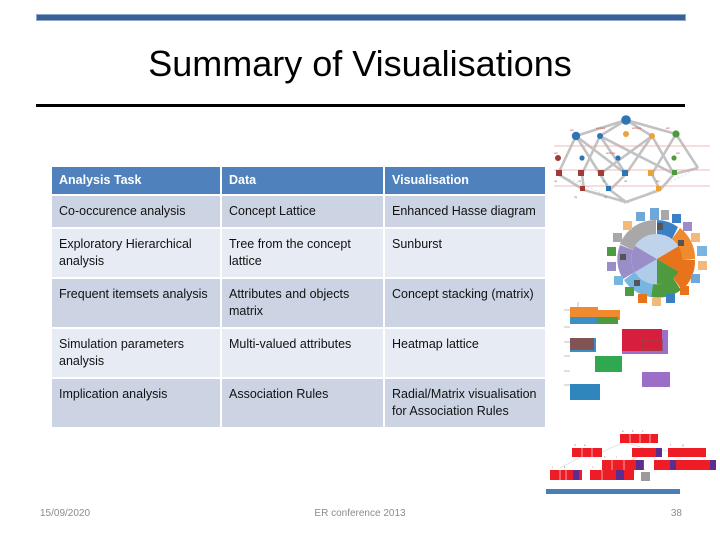  I want to click on svg-text: a, so click(623, 431).